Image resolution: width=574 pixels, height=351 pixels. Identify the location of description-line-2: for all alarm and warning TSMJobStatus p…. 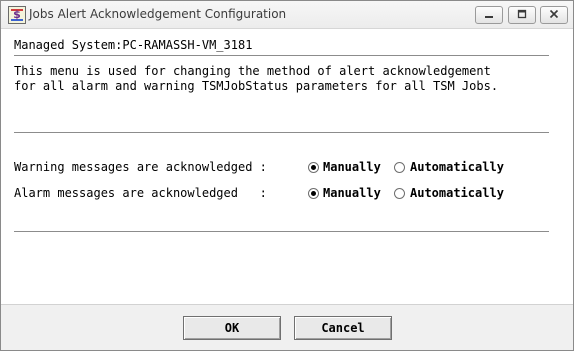
(256, 86).